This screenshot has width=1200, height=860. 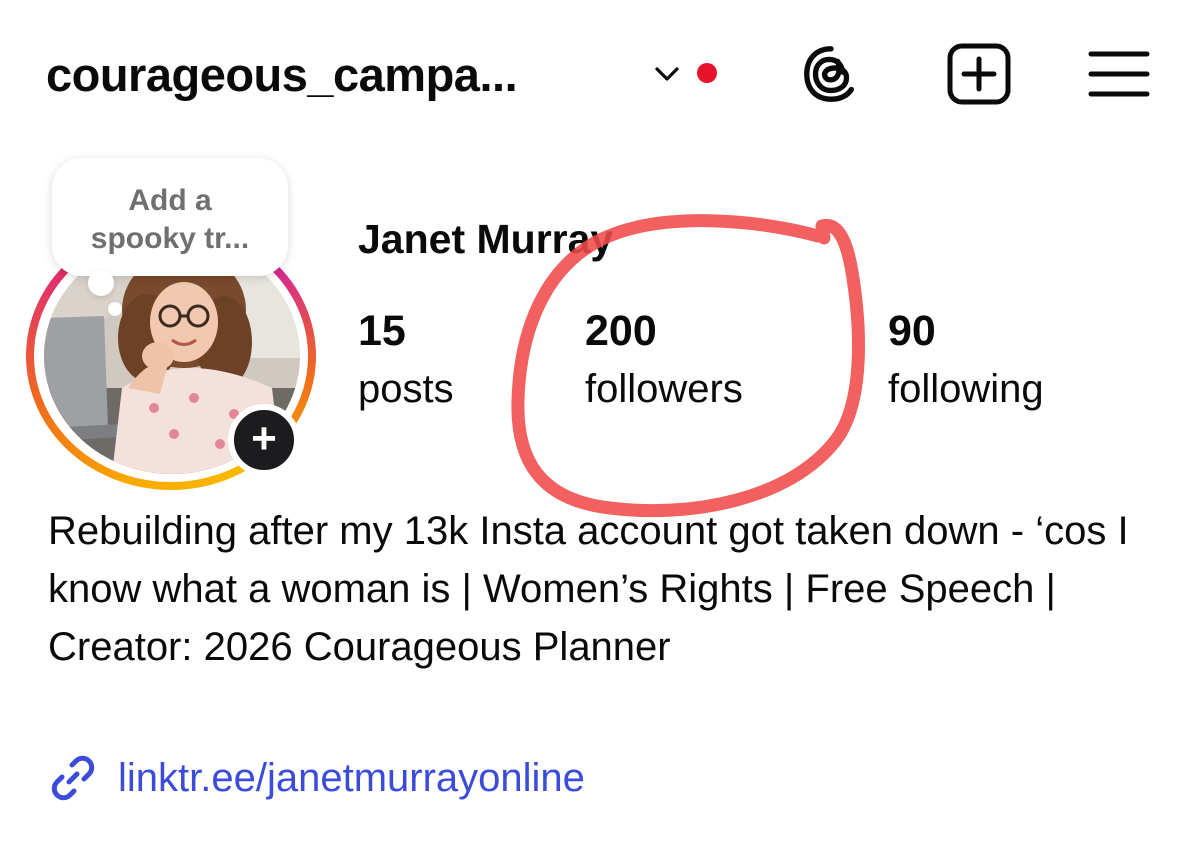 I want to click on posts-count: 15, so click(x=382, y=331).